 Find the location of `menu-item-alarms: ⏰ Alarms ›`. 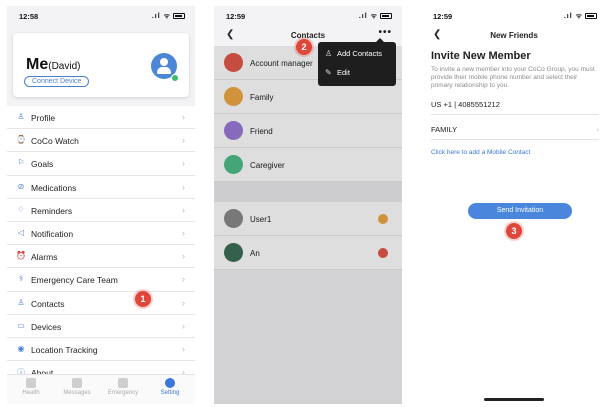

menu-item-alarms: ⏰ Alarms › is located at coordinates (101, 257).